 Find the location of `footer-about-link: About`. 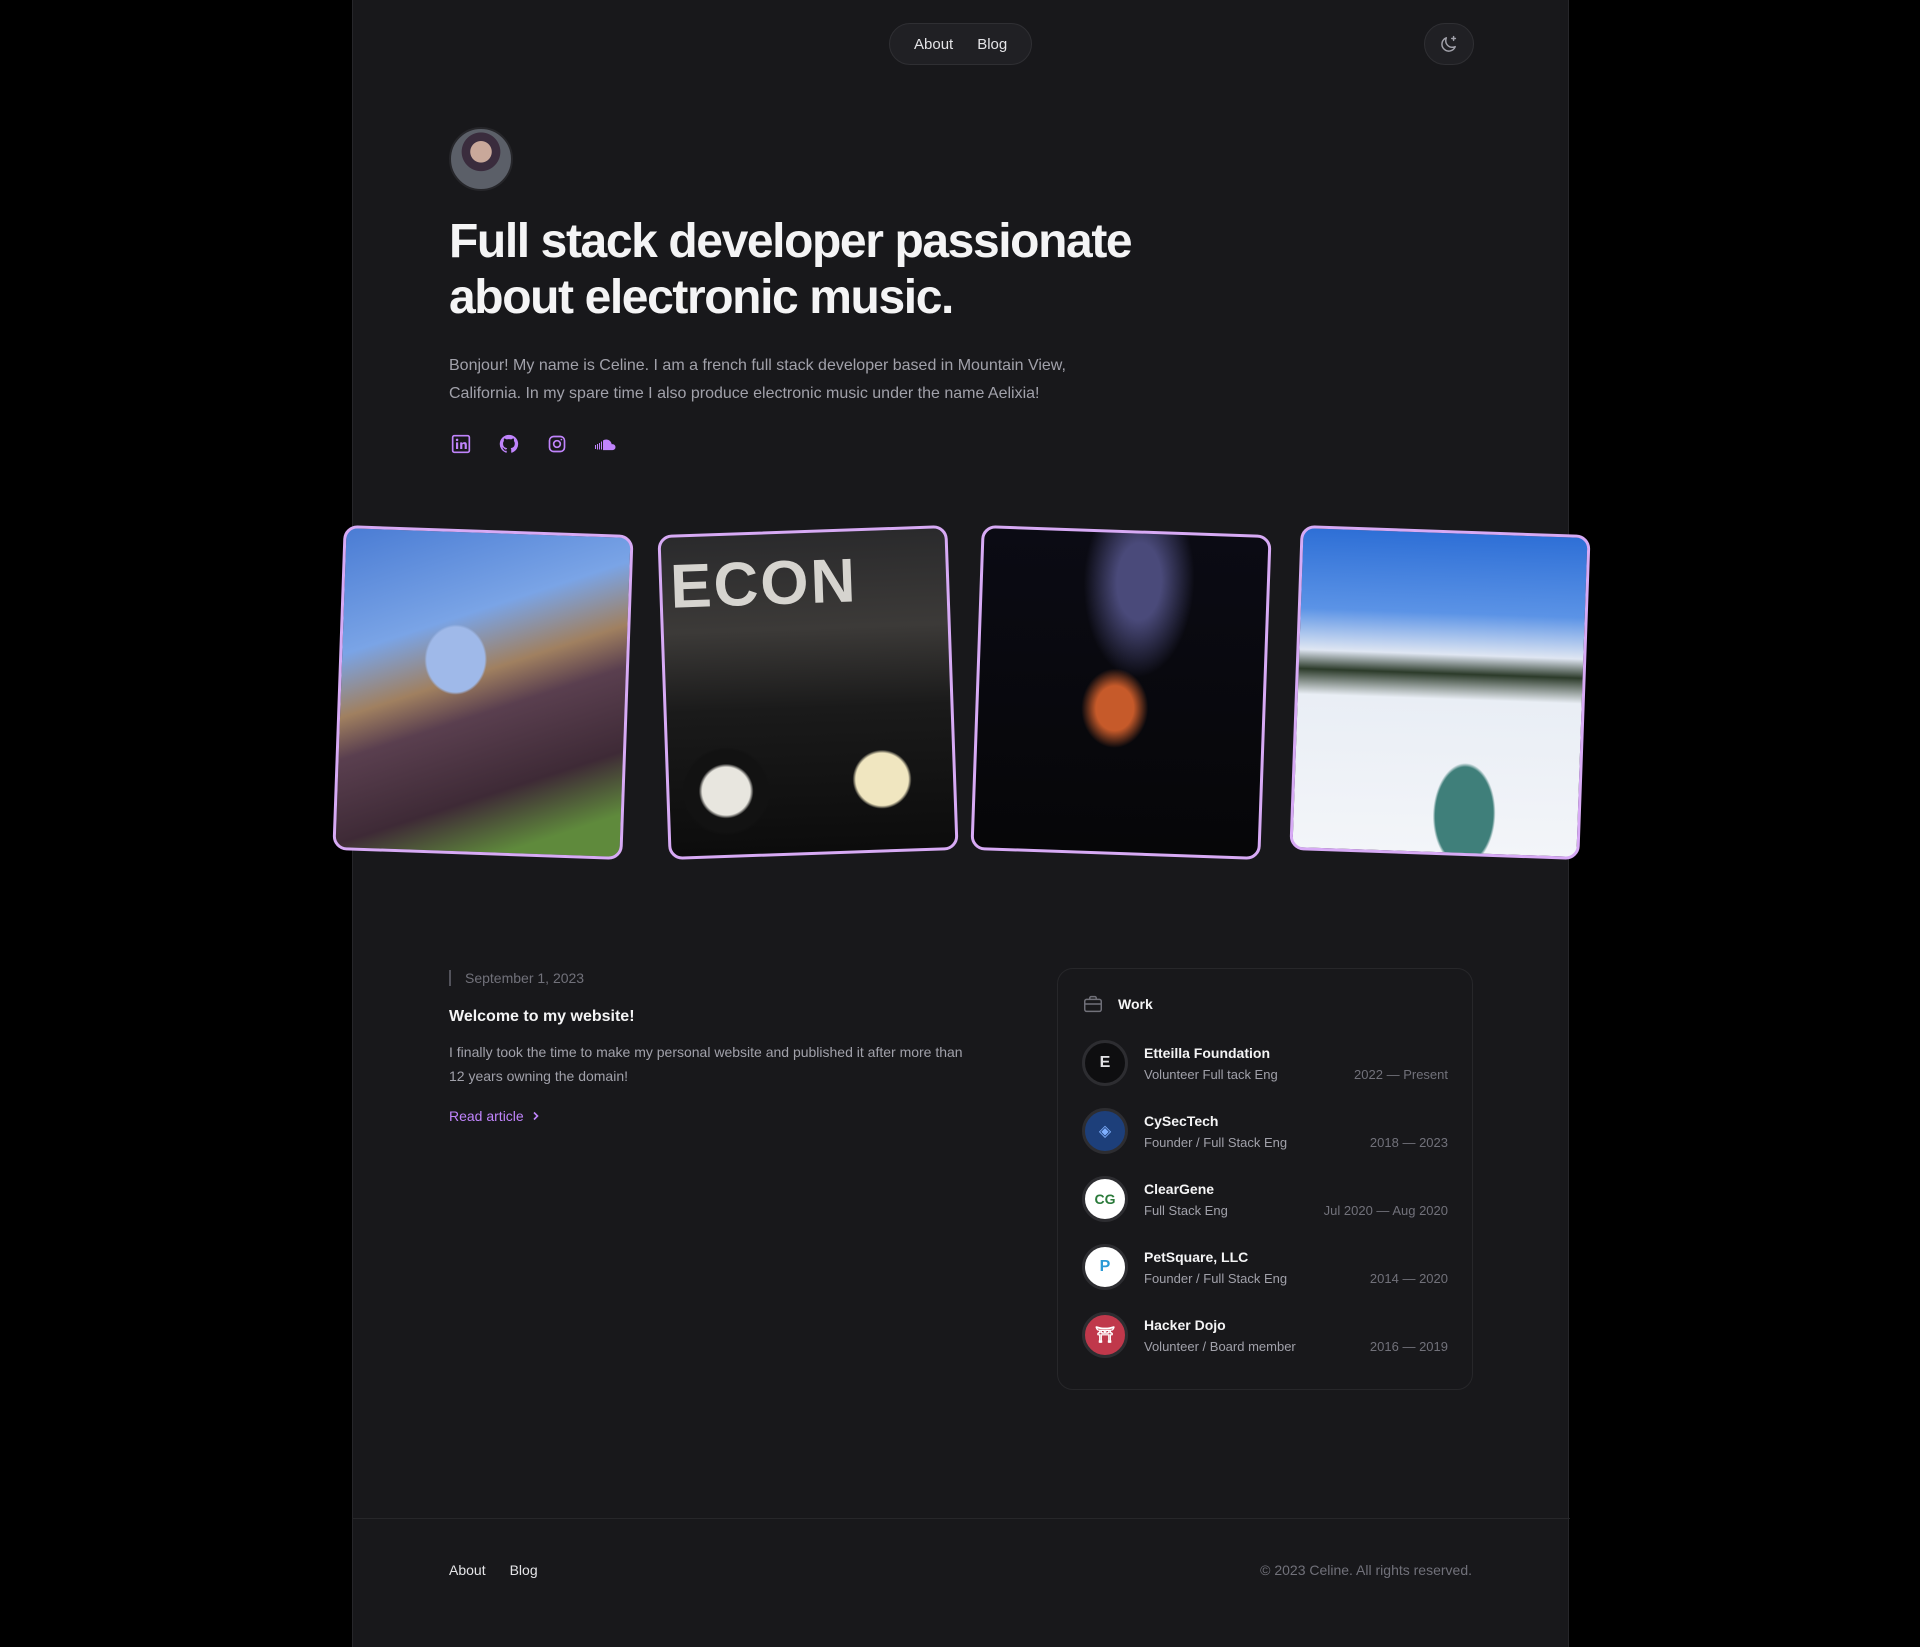

footer-about-link: About is located at coordinates (467, 1570).